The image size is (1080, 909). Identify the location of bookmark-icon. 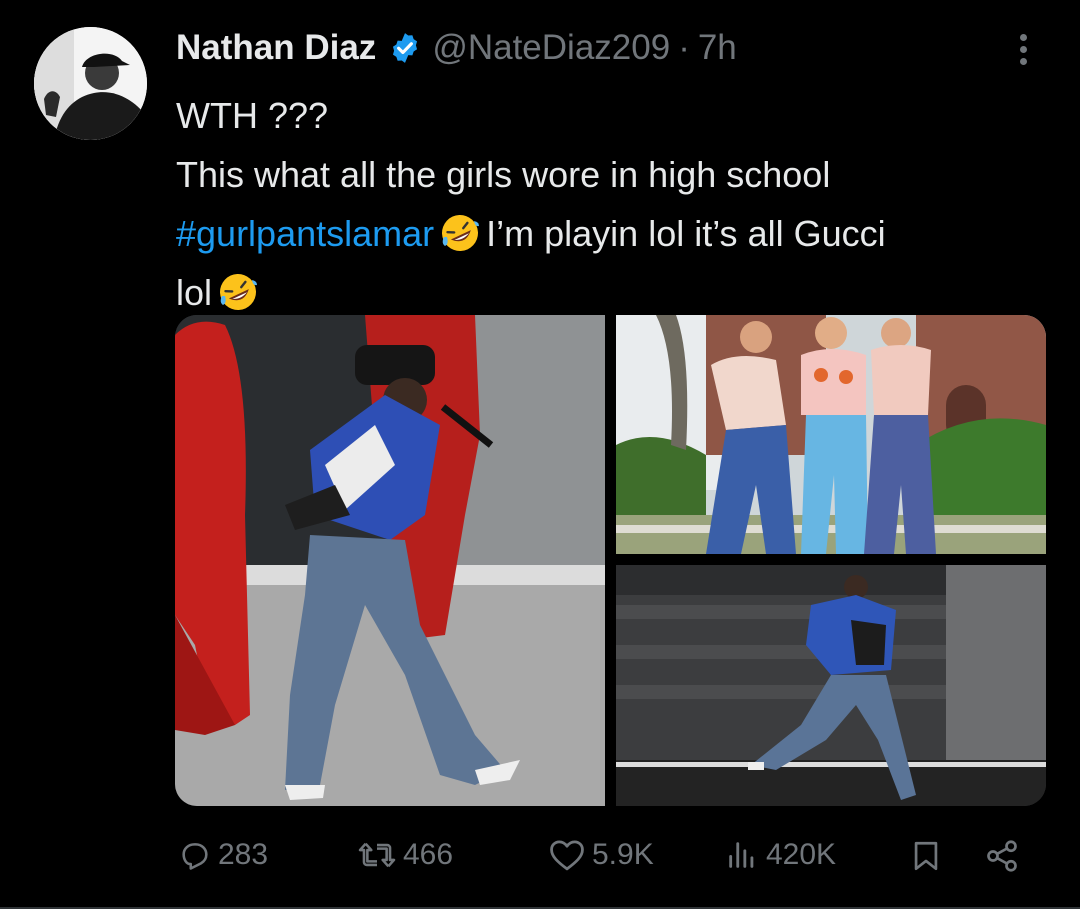
(926, 856).